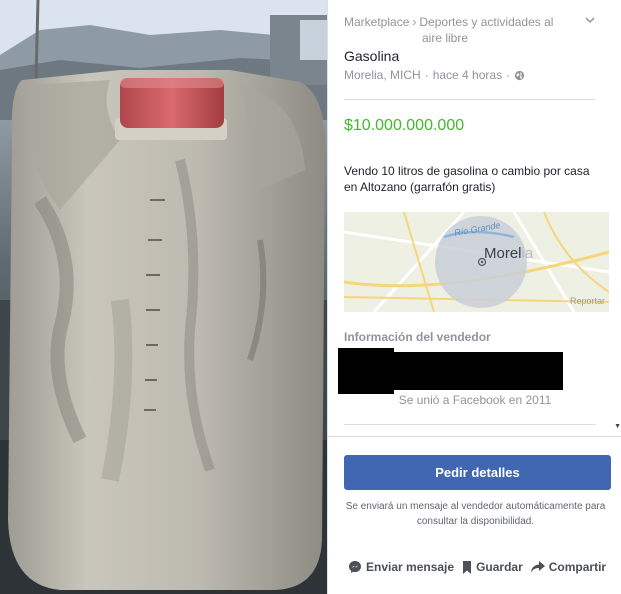 The image size is (621, 594). What do you see at coordinates (467, 75) in the screenshot?
I see `listing-posted-time: hace 4 horas` at bounding box center [467, 75].